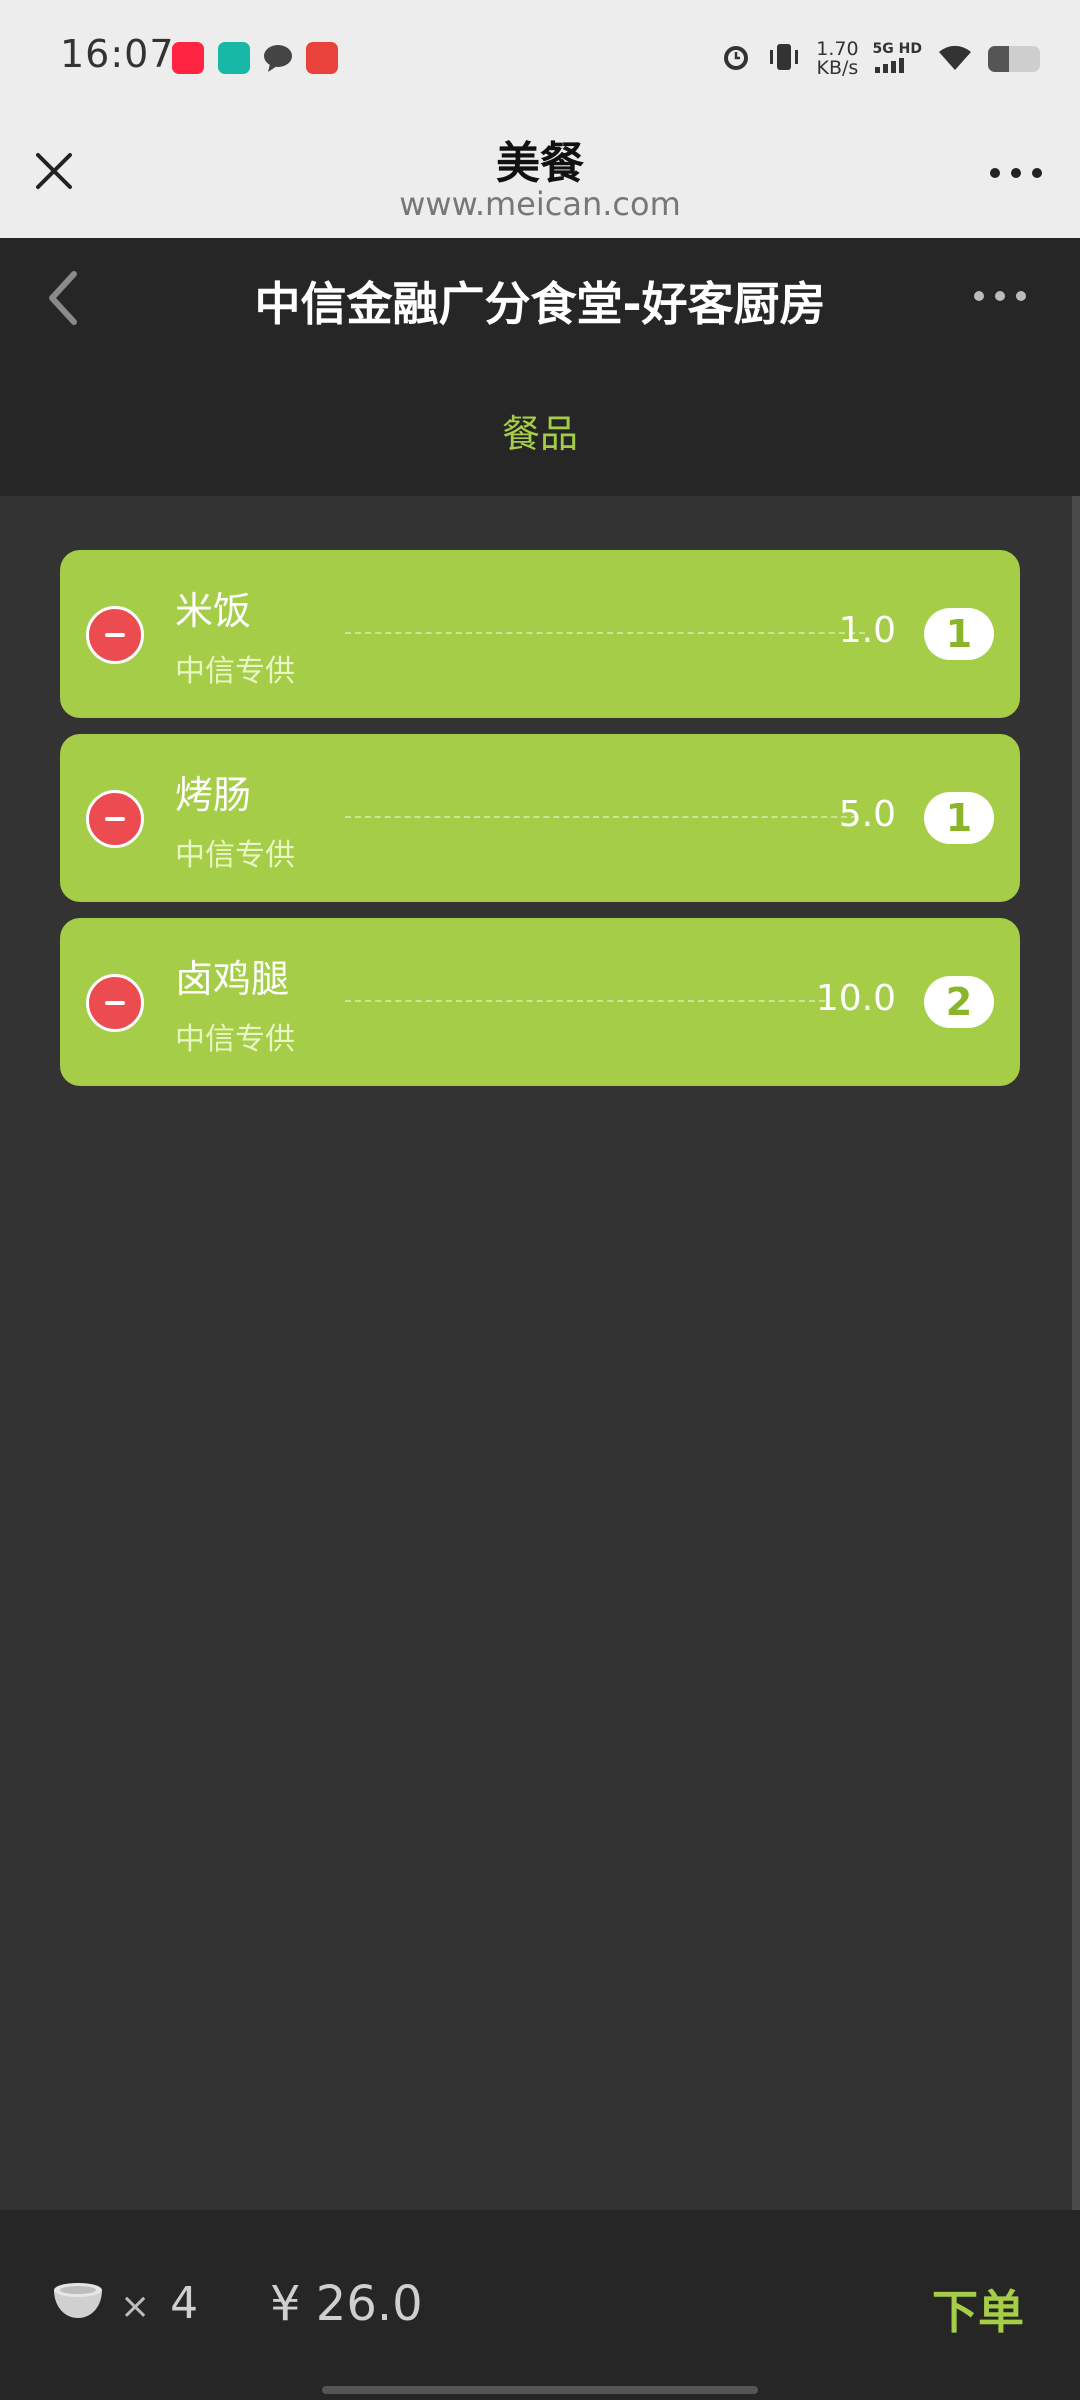  I want to click on cart-count: × 4, so click(159, 2303).